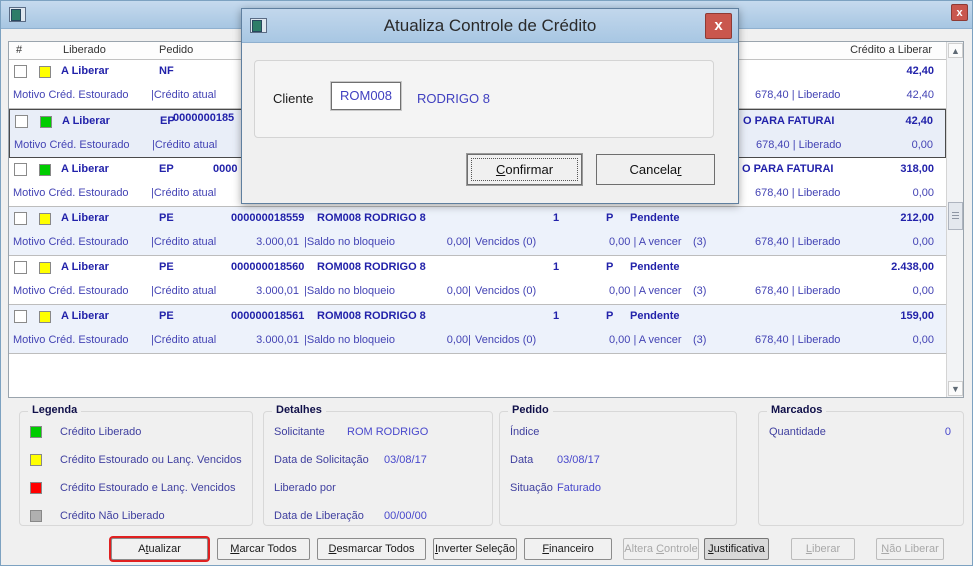 The width and height of the screenshot is (973, 566). I want to click on vertical-scrollbar: ▲ ▼, so click(954, 219).